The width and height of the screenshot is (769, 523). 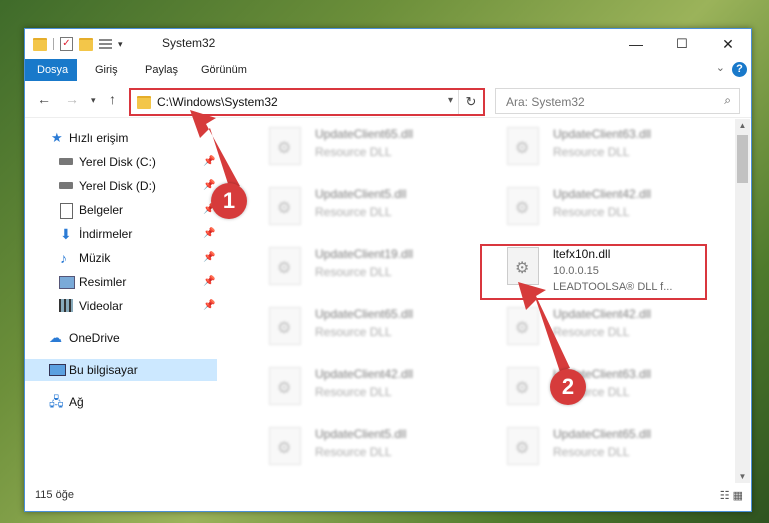 I want to click on marker-2: 2, so click(x=568, y=387).